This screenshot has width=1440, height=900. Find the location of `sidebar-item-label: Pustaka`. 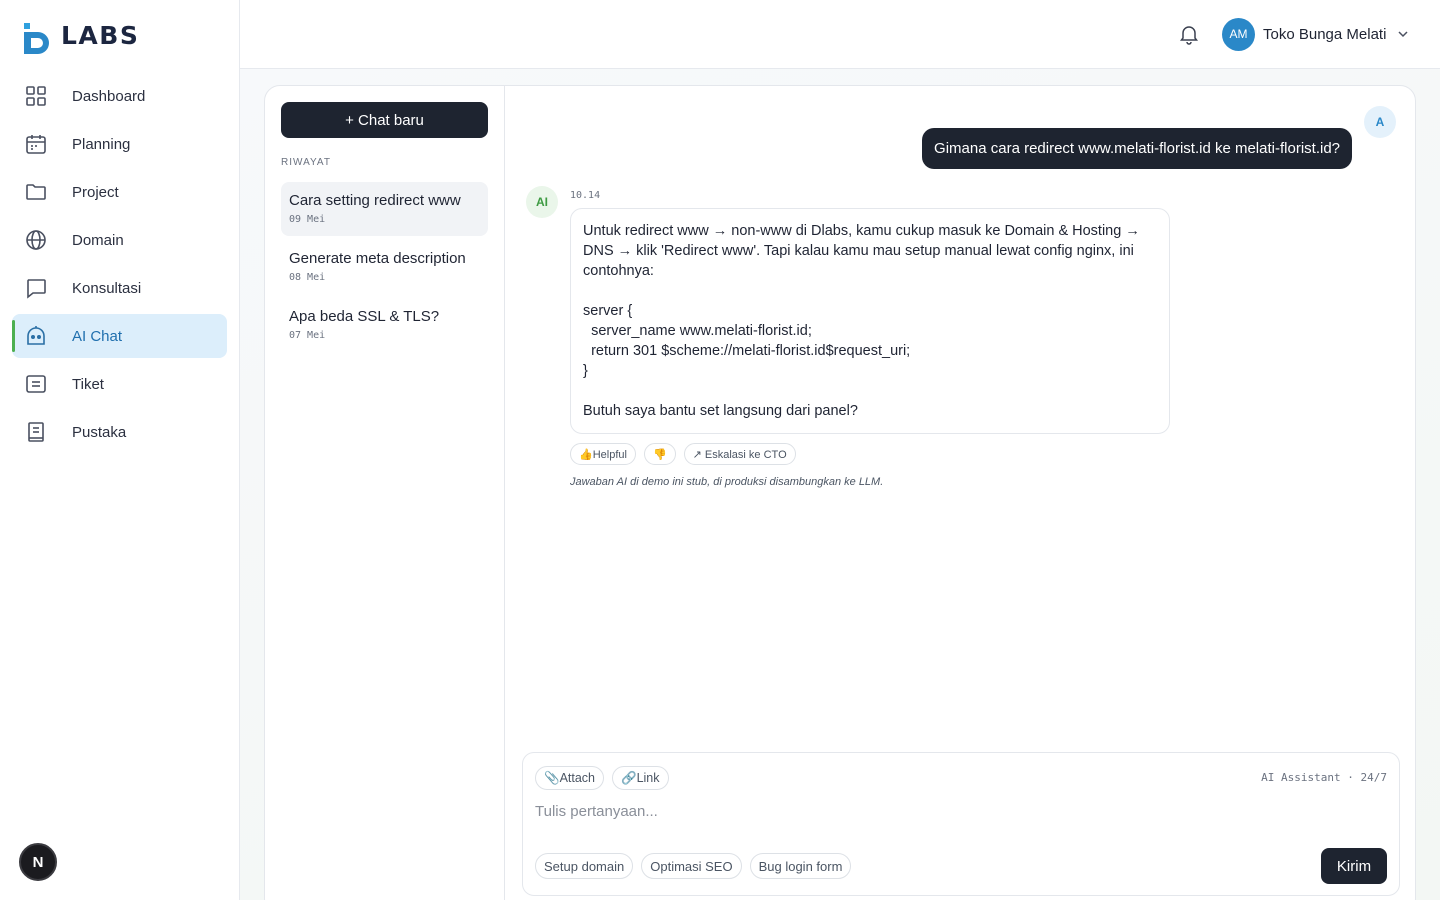

sidebar-item-label: Pustaka is located at coordinates (99, 432).